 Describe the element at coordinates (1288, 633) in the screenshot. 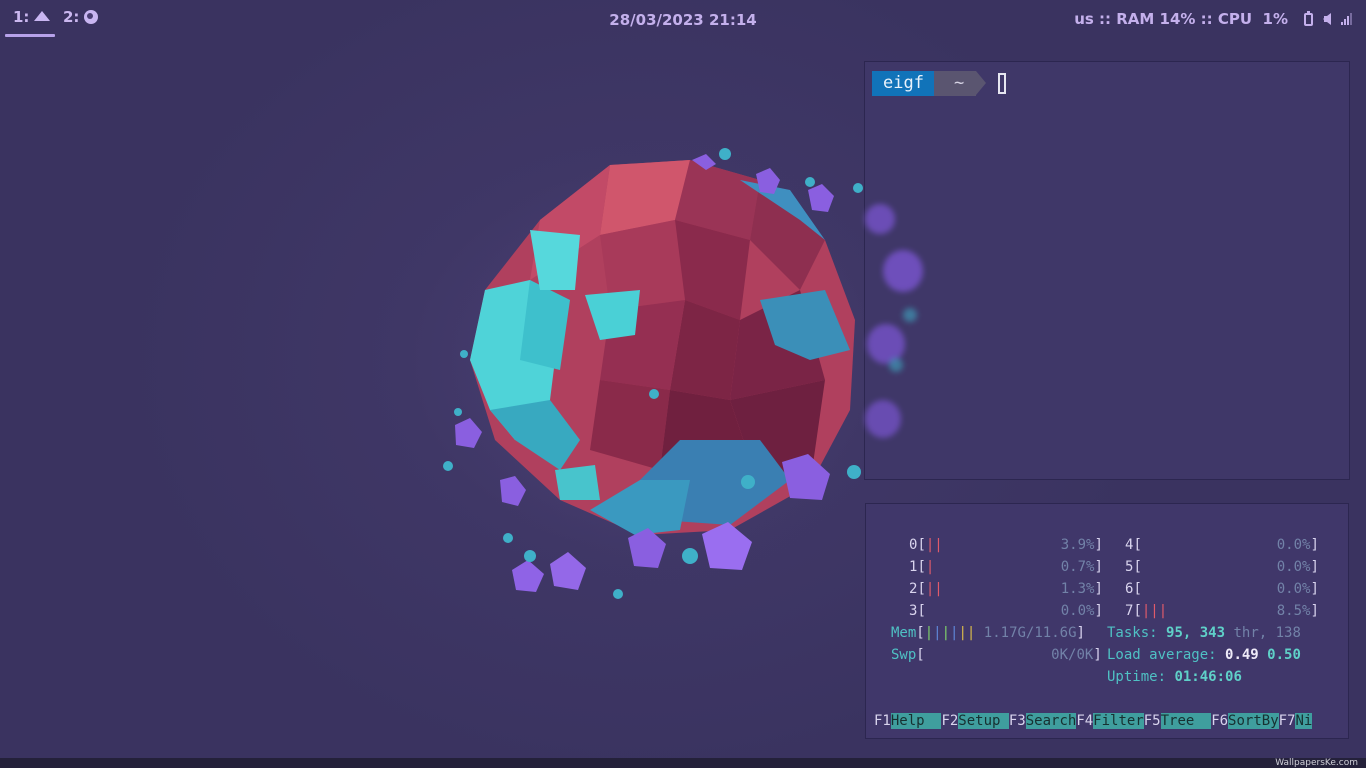

I see `running-count: 138` at that location.